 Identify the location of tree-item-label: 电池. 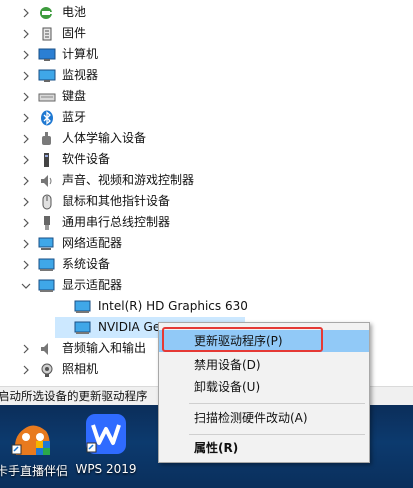
(74, 12).